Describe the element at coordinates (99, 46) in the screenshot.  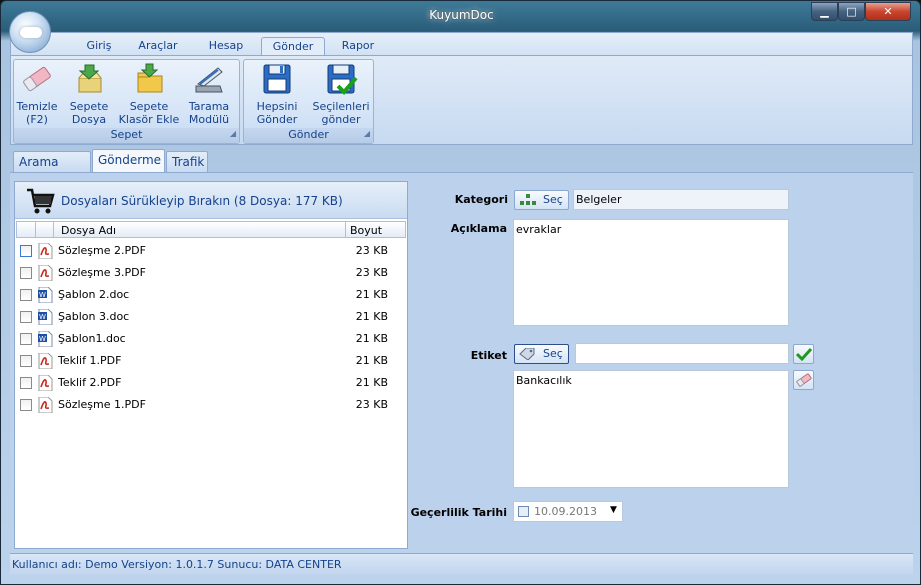
I see `ribbon-tab-giris: Giriş` at that location.